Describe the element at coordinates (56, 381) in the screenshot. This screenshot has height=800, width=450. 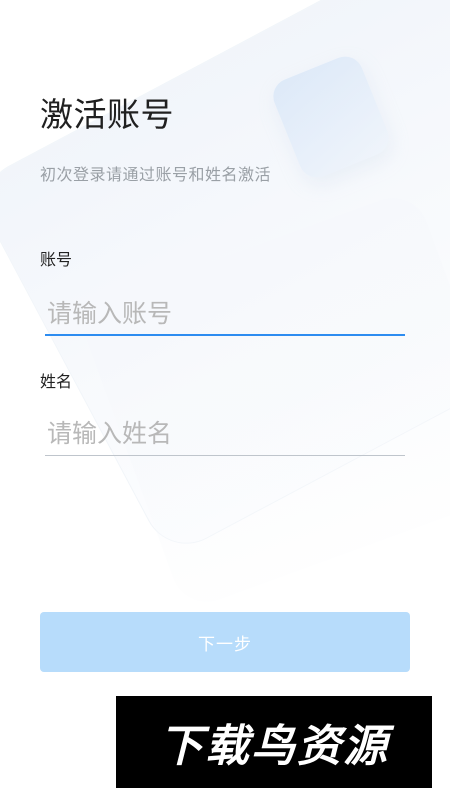
I see `name-label: 姓名` at that location.